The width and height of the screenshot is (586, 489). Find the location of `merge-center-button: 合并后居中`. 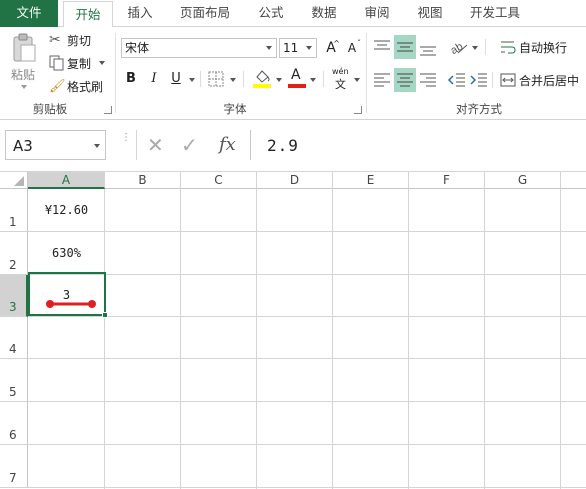

merge-center-button: 合并后居中 is located at coordinates (539, 80).